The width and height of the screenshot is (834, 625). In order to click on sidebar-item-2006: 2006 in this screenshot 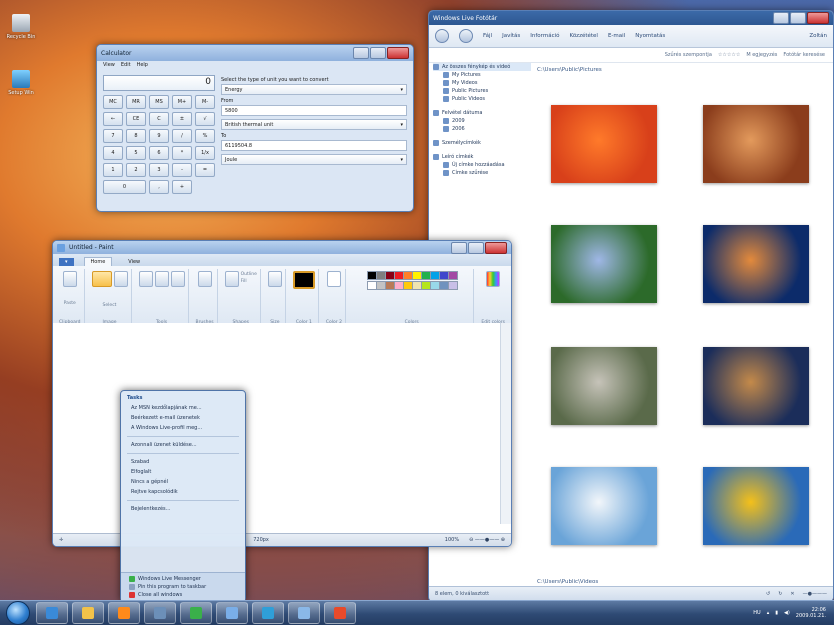, I will do `click(482, 129)`.